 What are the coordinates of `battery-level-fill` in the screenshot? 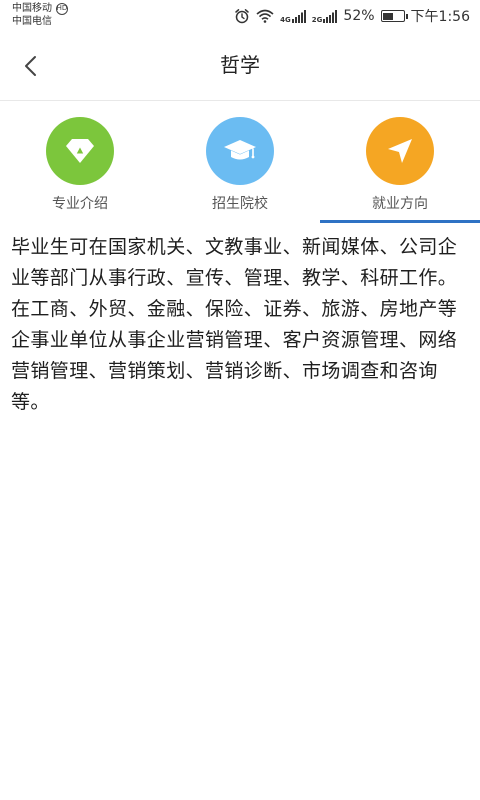 It's located at (388, 16).